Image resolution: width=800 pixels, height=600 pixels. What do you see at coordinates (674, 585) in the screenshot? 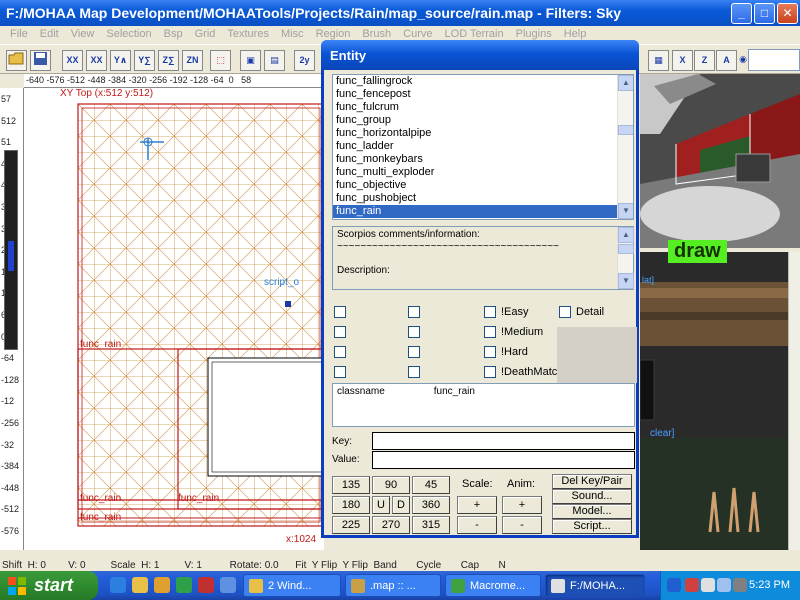
I see `tray-arrow-icon` at bounding box center [674, 585].